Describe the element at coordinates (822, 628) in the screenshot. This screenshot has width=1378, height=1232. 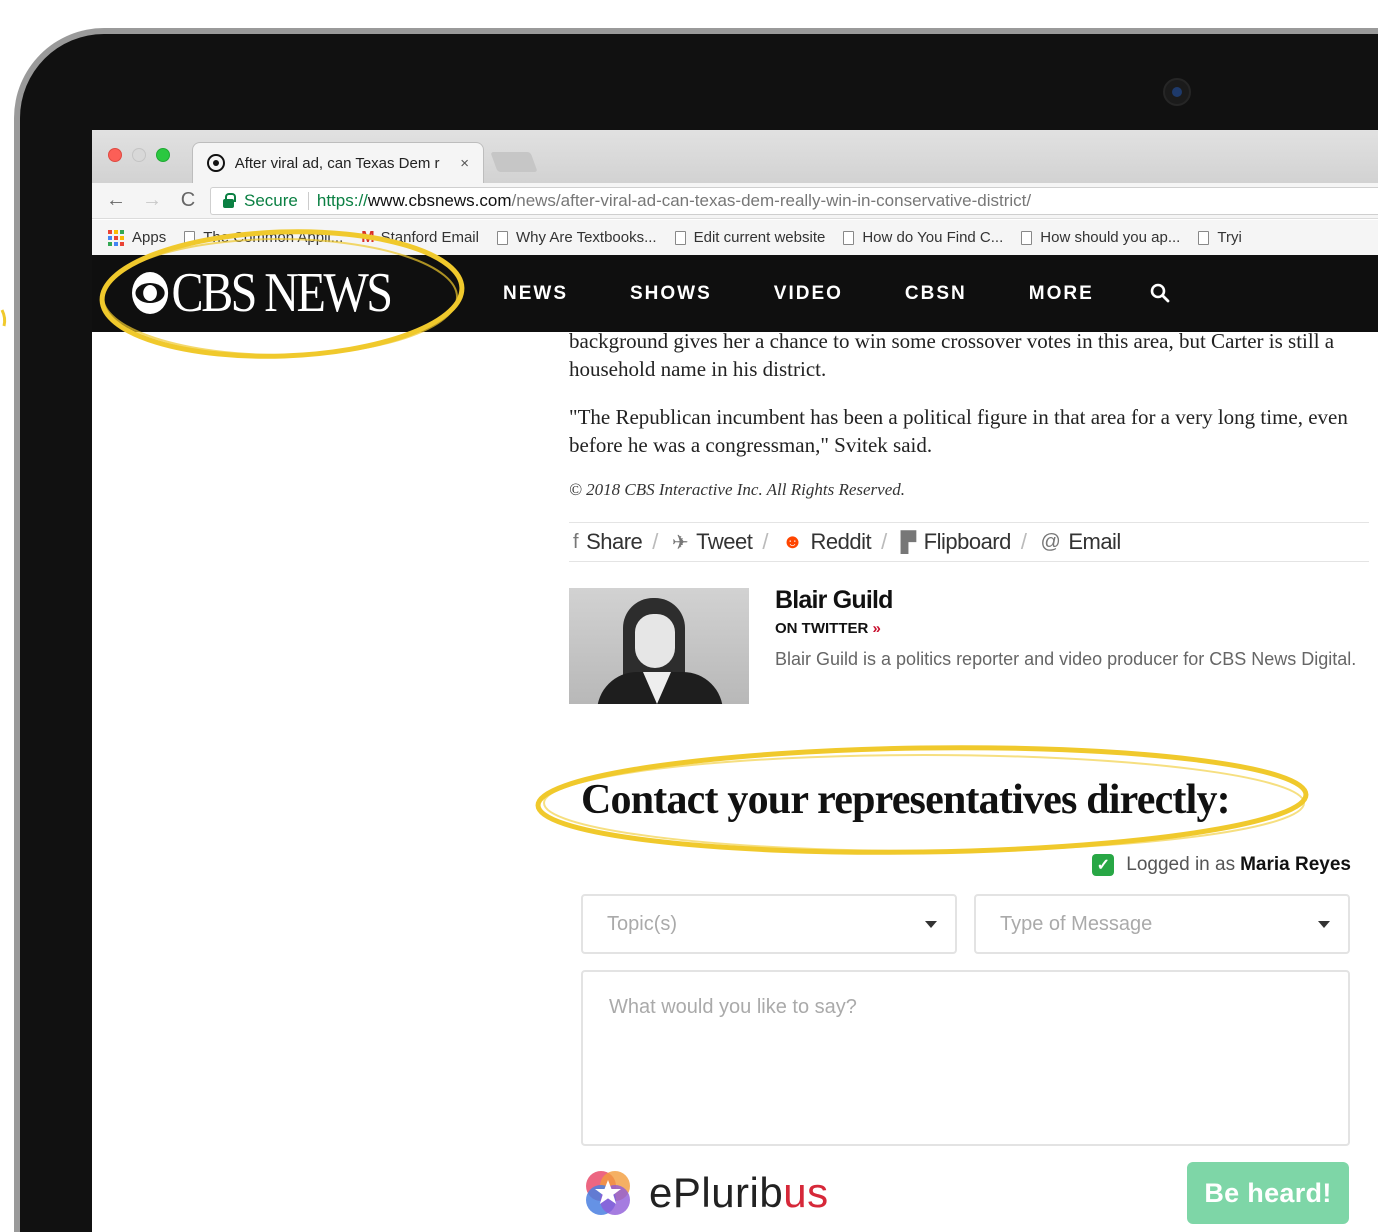
I see `twitter-label: ON TWITTER` at that location.